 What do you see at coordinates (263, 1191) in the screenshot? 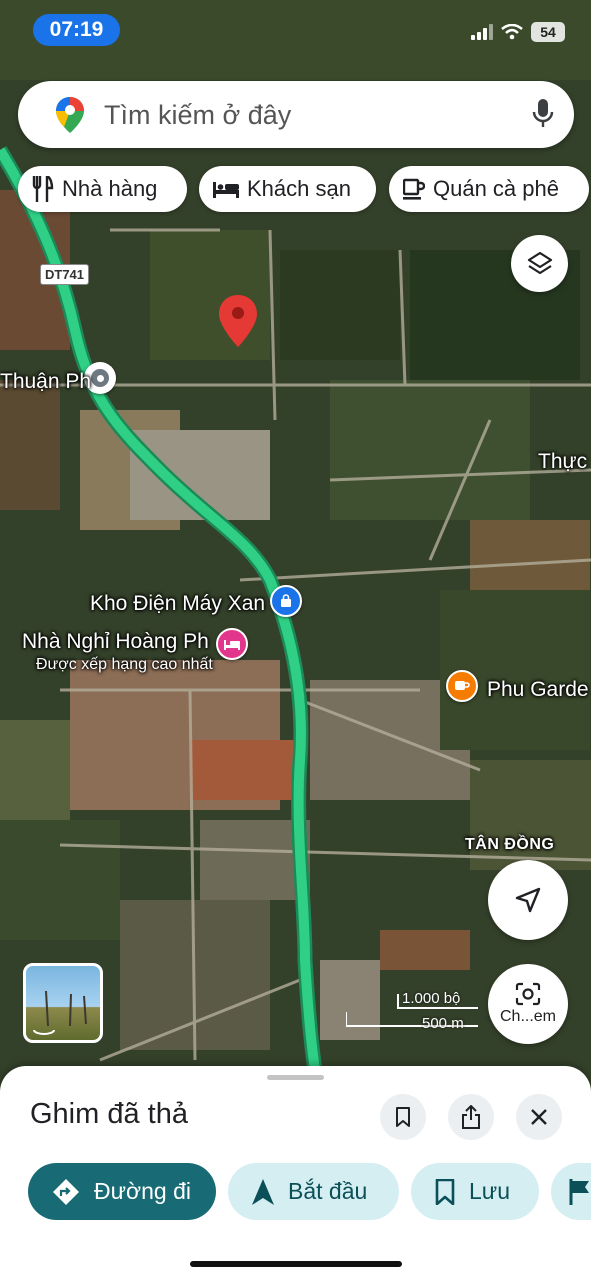
I see `navigation-start-icon` at bounding box center [263, 1191].